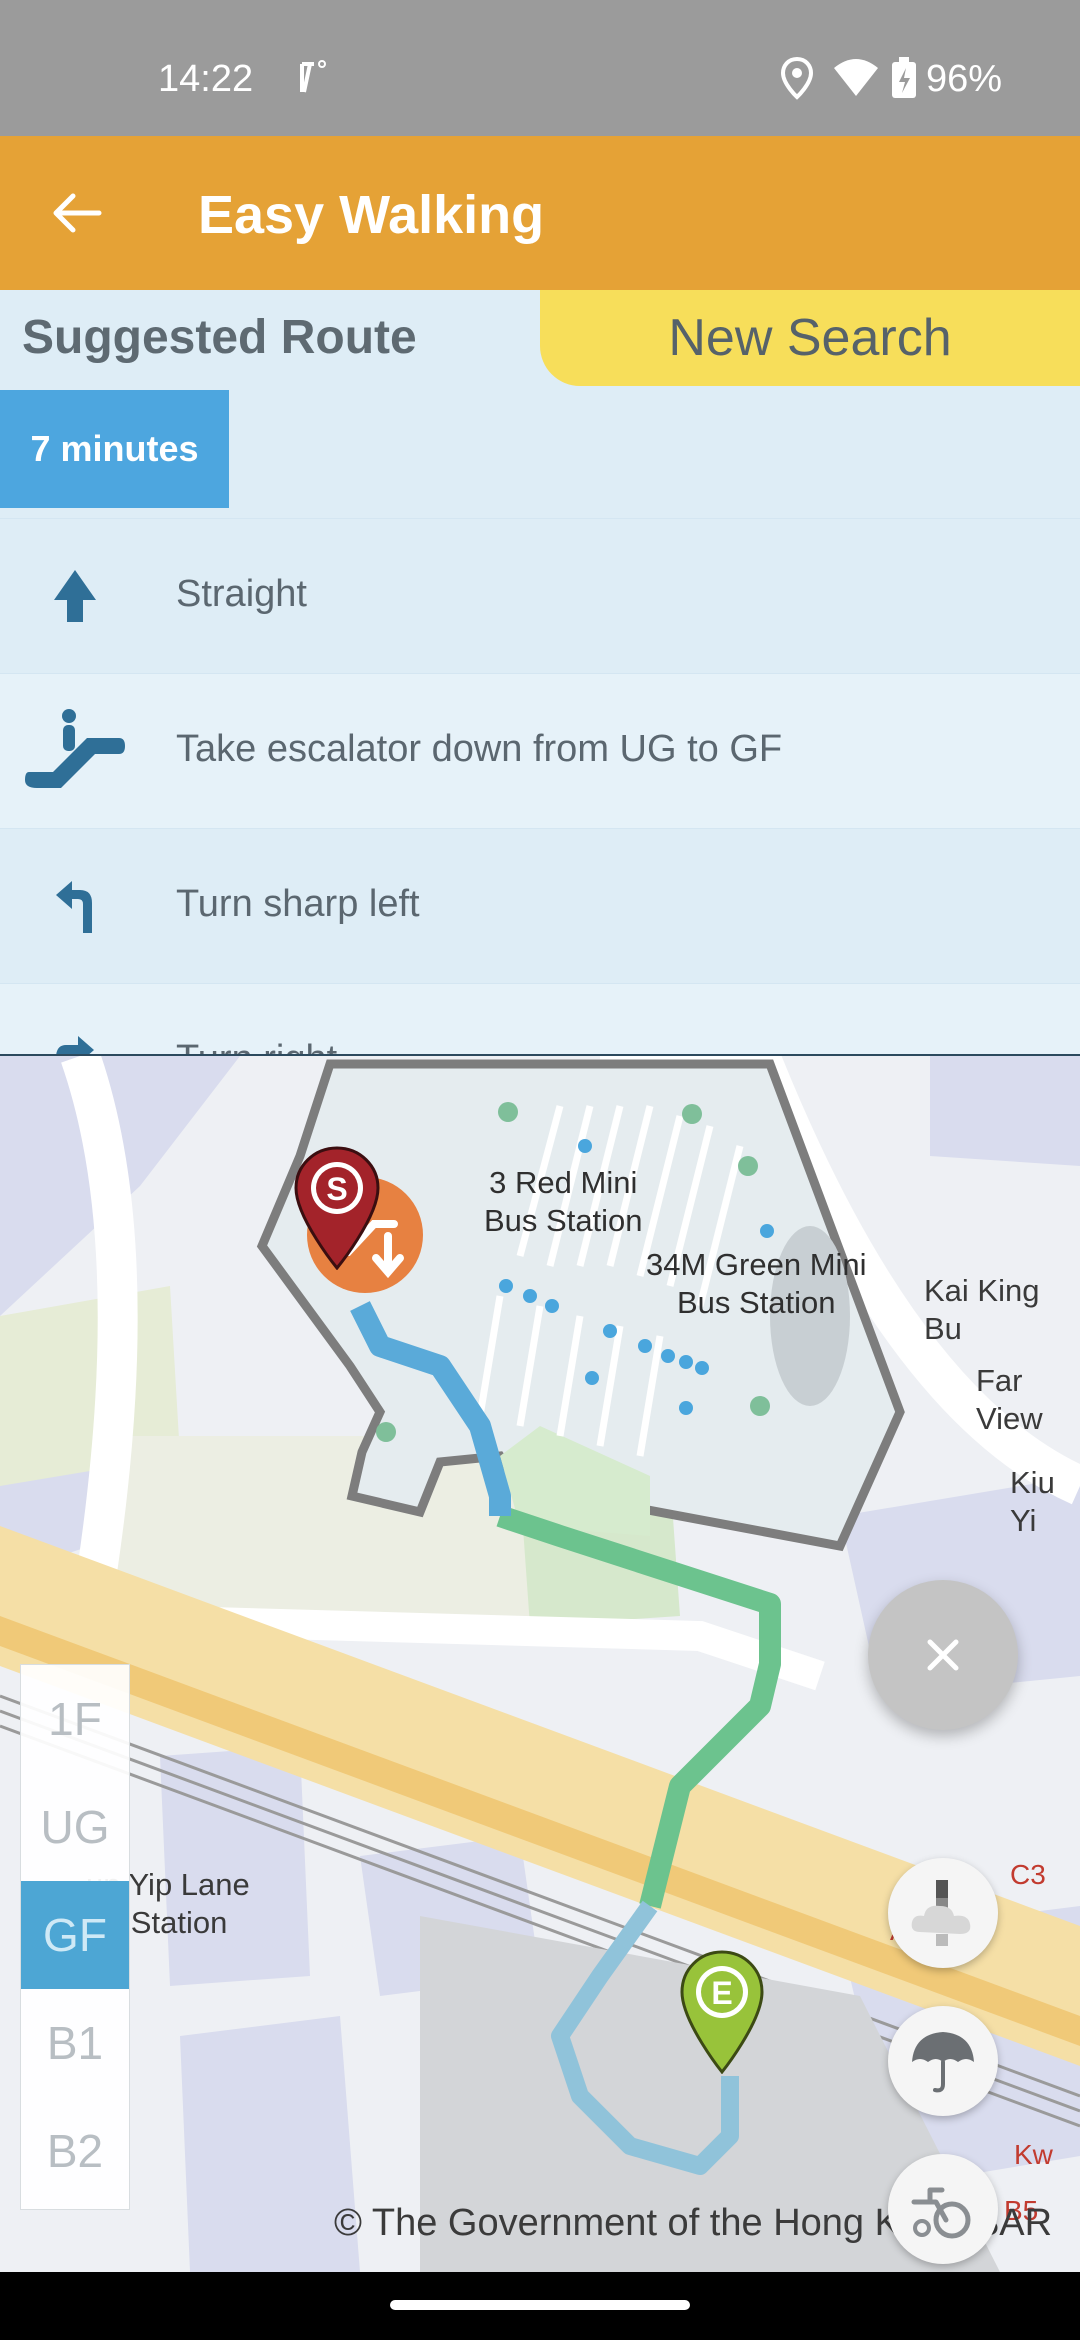  What do you see at coordinates (540, 68) in the screenshot?
I see `status-bar: 14:22 96%` at bounding box center [540, 68].